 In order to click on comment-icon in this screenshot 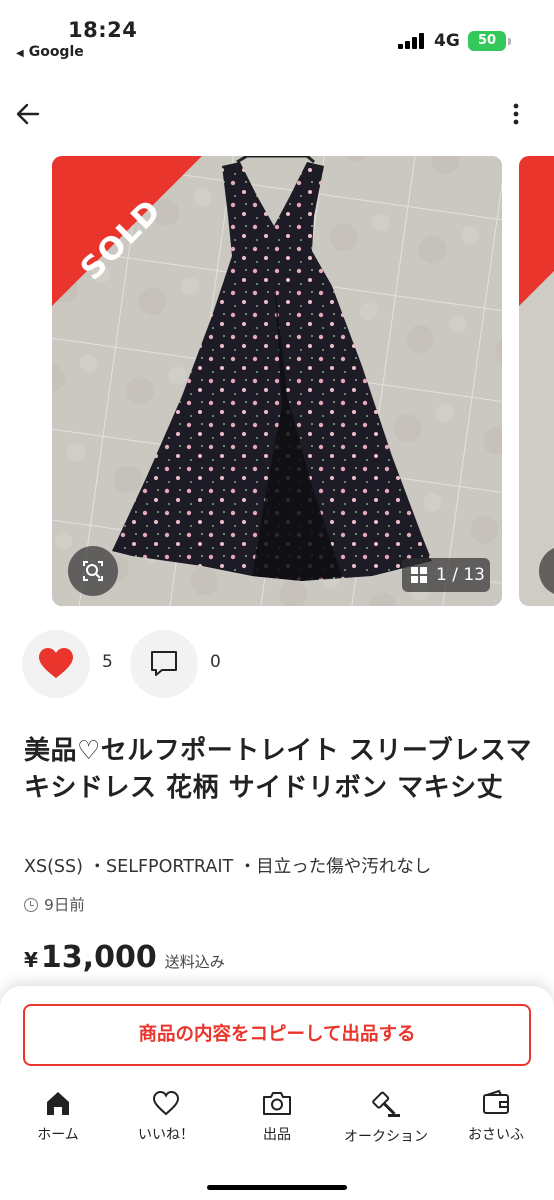, I will do `click(164, 663)`.